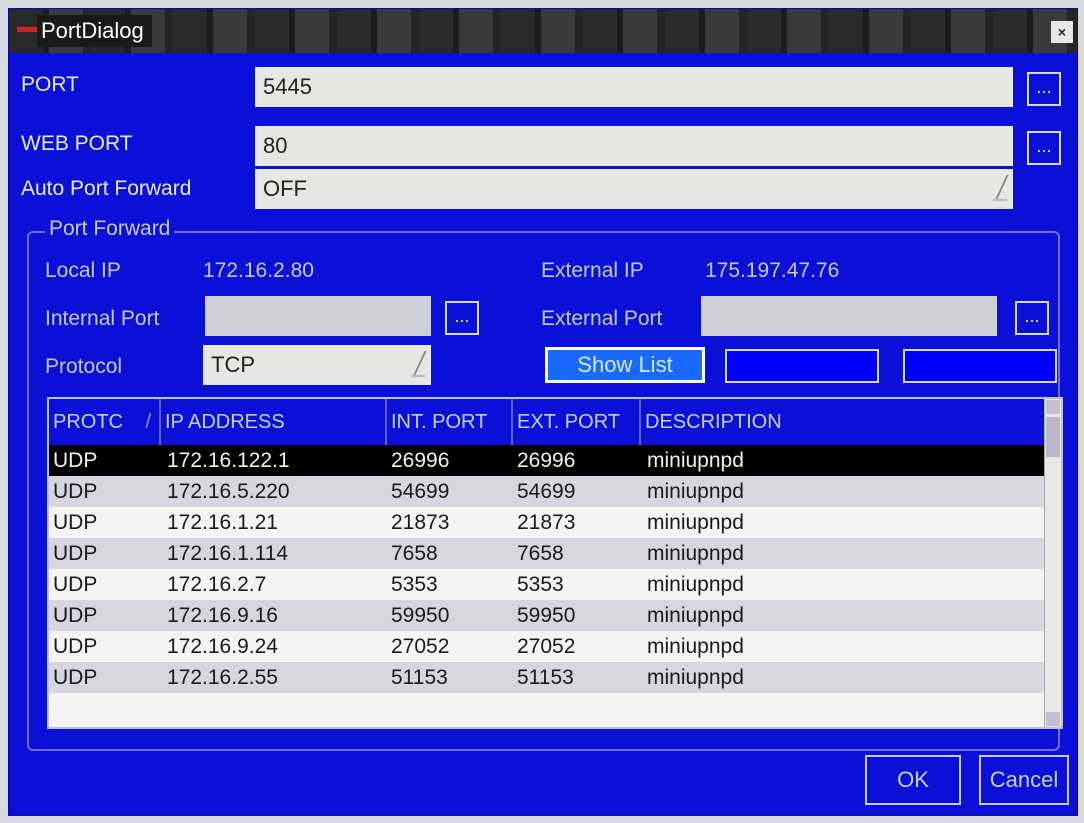 Image resolution: width=1084 pixels, height=823 pixels. I want to click on close-icon: ×, so click(1062, 32).